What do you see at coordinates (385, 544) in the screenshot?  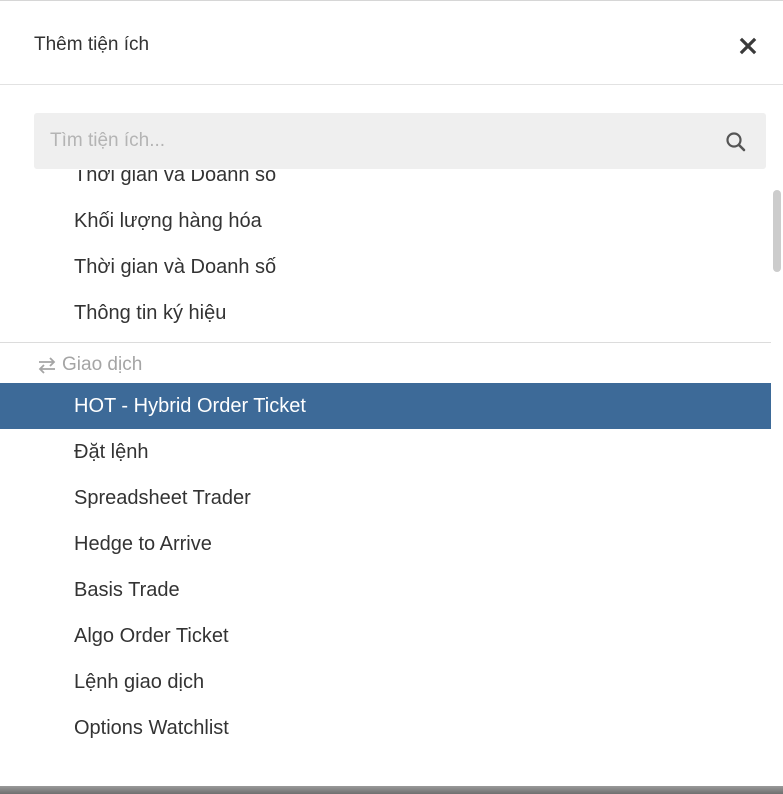 I see `widget-list-item: Hedge to Arrive` at bounding box center [385, 544].